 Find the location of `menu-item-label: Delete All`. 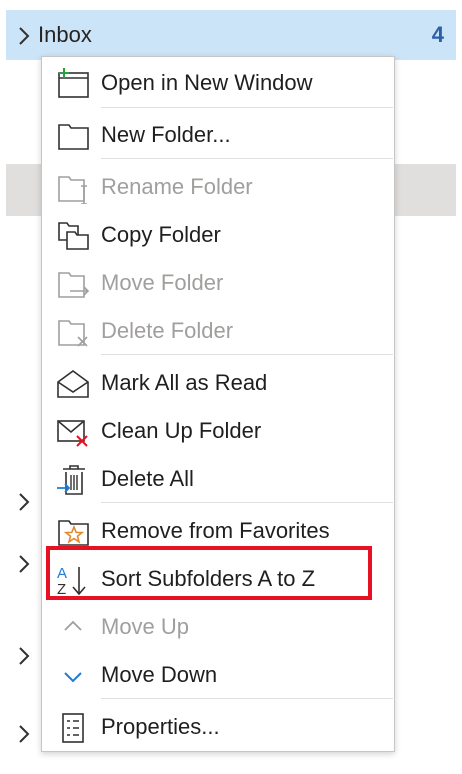

menu-item-label: Delete All is located at coordinates (147, 478).